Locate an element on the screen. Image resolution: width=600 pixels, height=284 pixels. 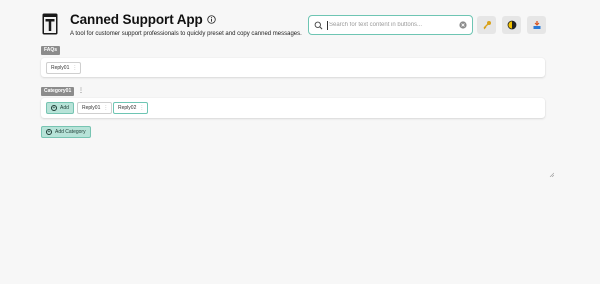
page-title: Canned Support App is located at coordinates (136, 19).